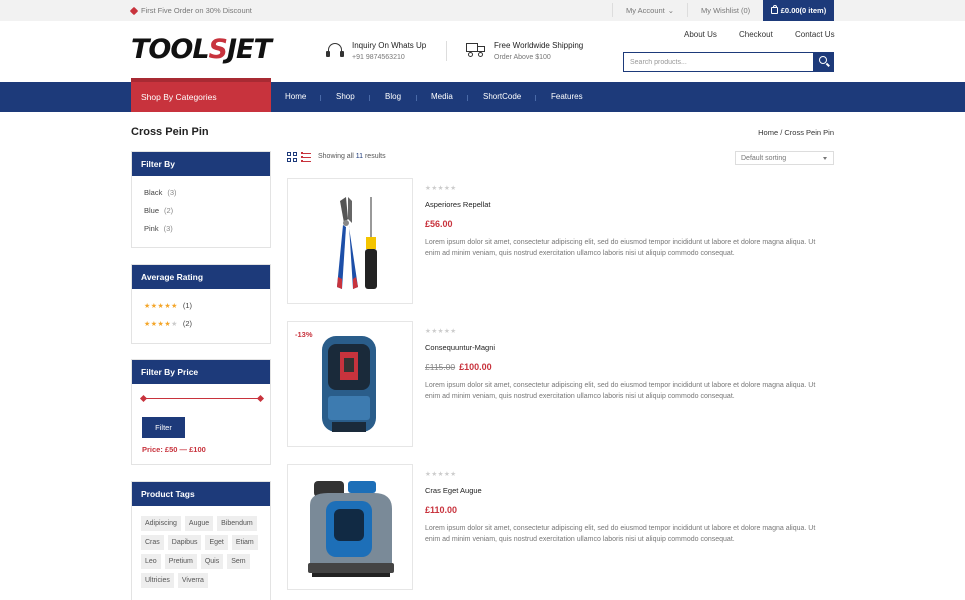  I want to click on shop-by-categories-button: Shop By Categories, so click(201, 95).